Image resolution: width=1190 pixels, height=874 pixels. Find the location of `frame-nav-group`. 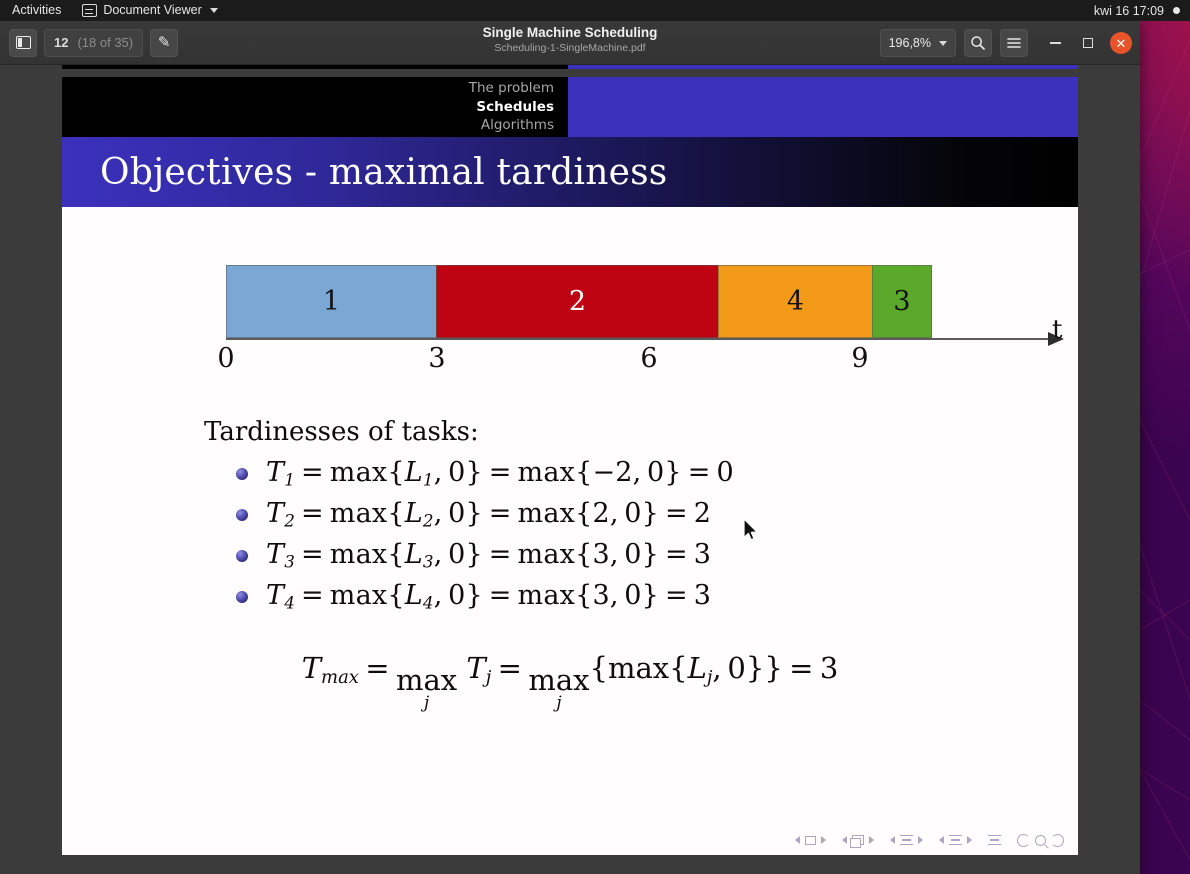

frame-nav-group is located at coordinates (810, 840).